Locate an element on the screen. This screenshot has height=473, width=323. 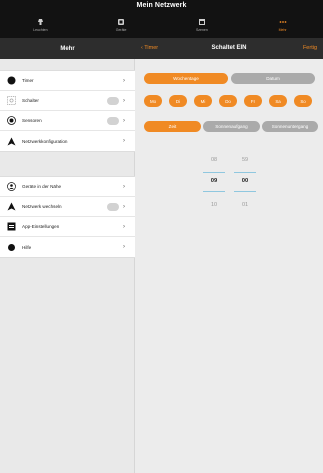
day-mo: Mo is located at coordinates (153, 101).